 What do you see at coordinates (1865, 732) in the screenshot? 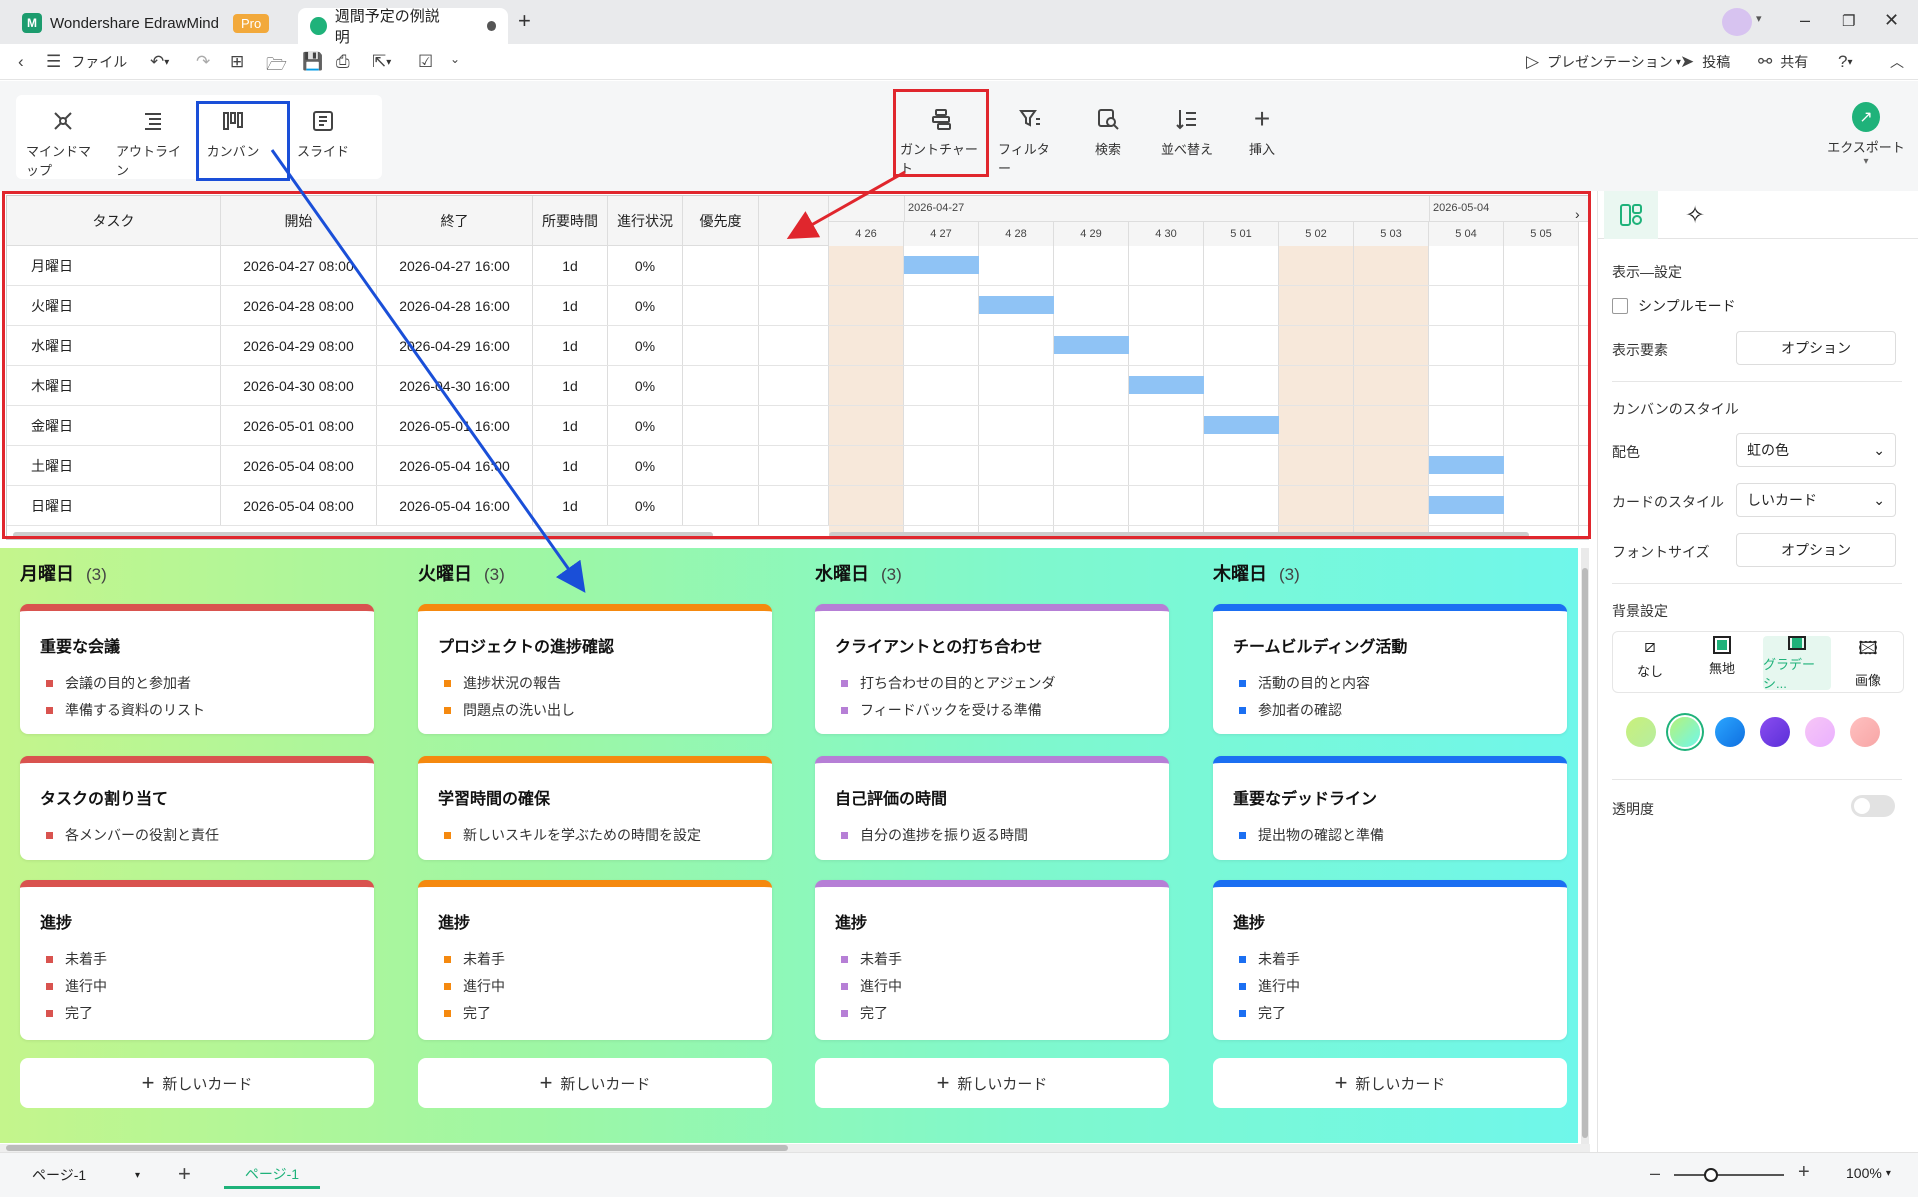
I see `gradient-swatch-salmon` at bounding box center [1865, 732].